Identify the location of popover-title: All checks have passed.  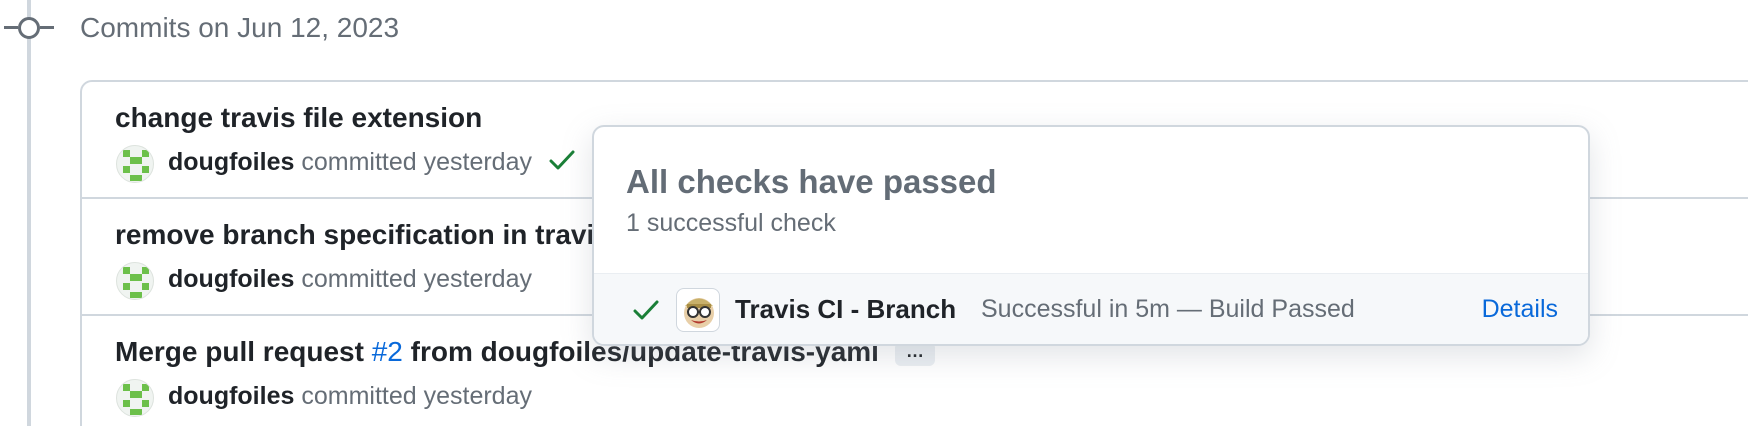
(811, 181).